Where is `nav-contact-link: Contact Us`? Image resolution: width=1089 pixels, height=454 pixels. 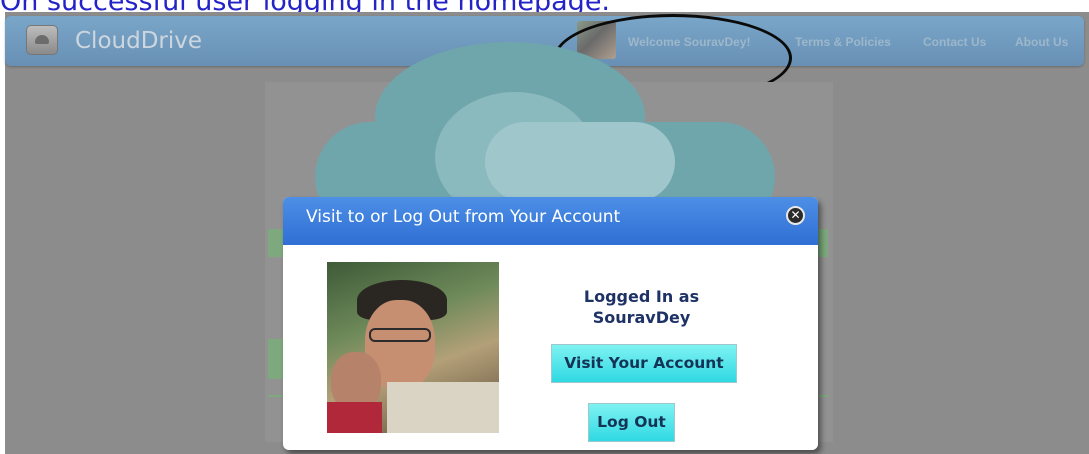
nav-contact-link: Contact Us is located at coordinates (954, 42).